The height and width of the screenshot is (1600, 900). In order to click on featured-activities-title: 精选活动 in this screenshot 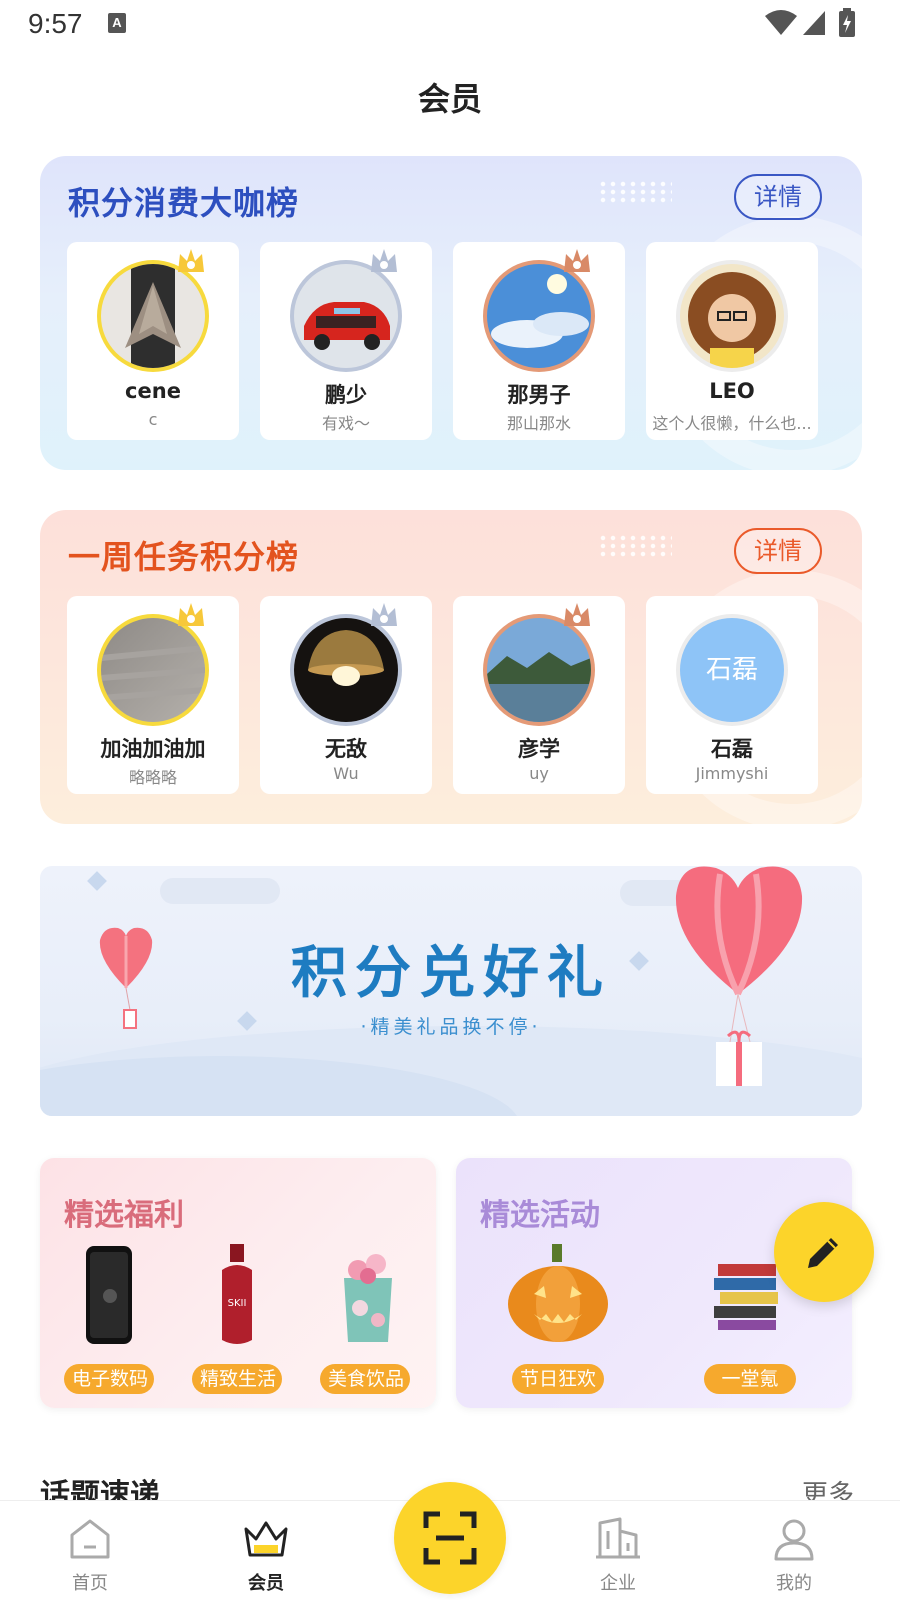, I will do `click(540, 1215)`.